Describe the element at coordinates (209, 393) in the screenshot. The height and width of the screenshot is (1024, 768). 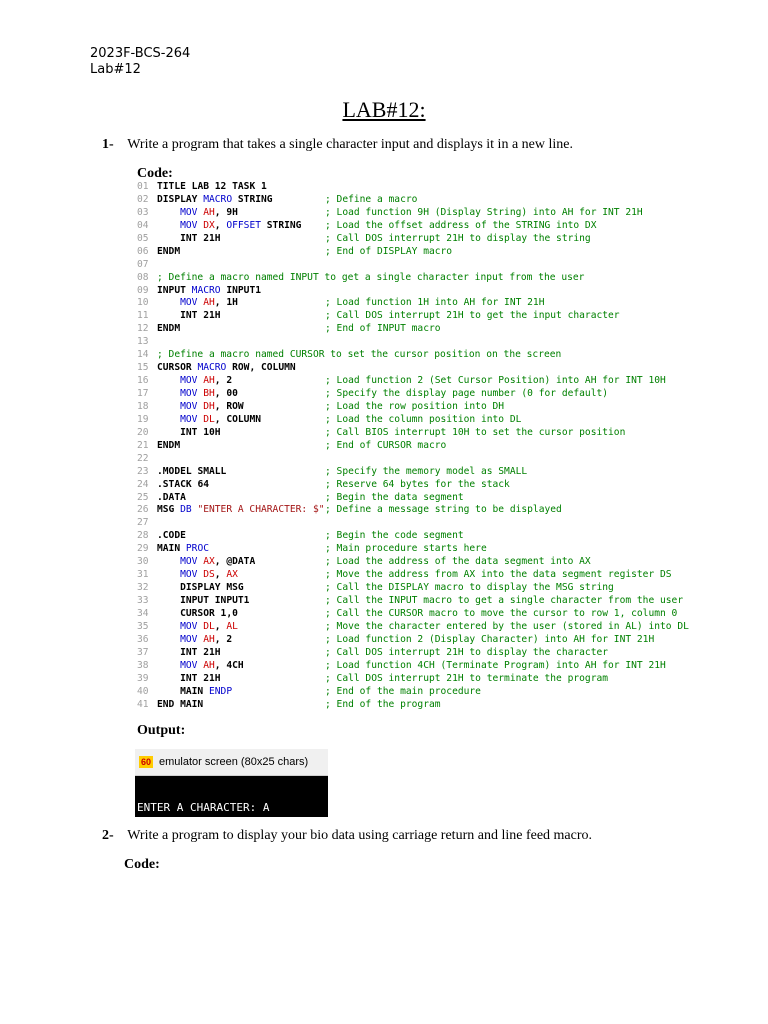
I see `code-statement: MOV BH, 00` at that location.